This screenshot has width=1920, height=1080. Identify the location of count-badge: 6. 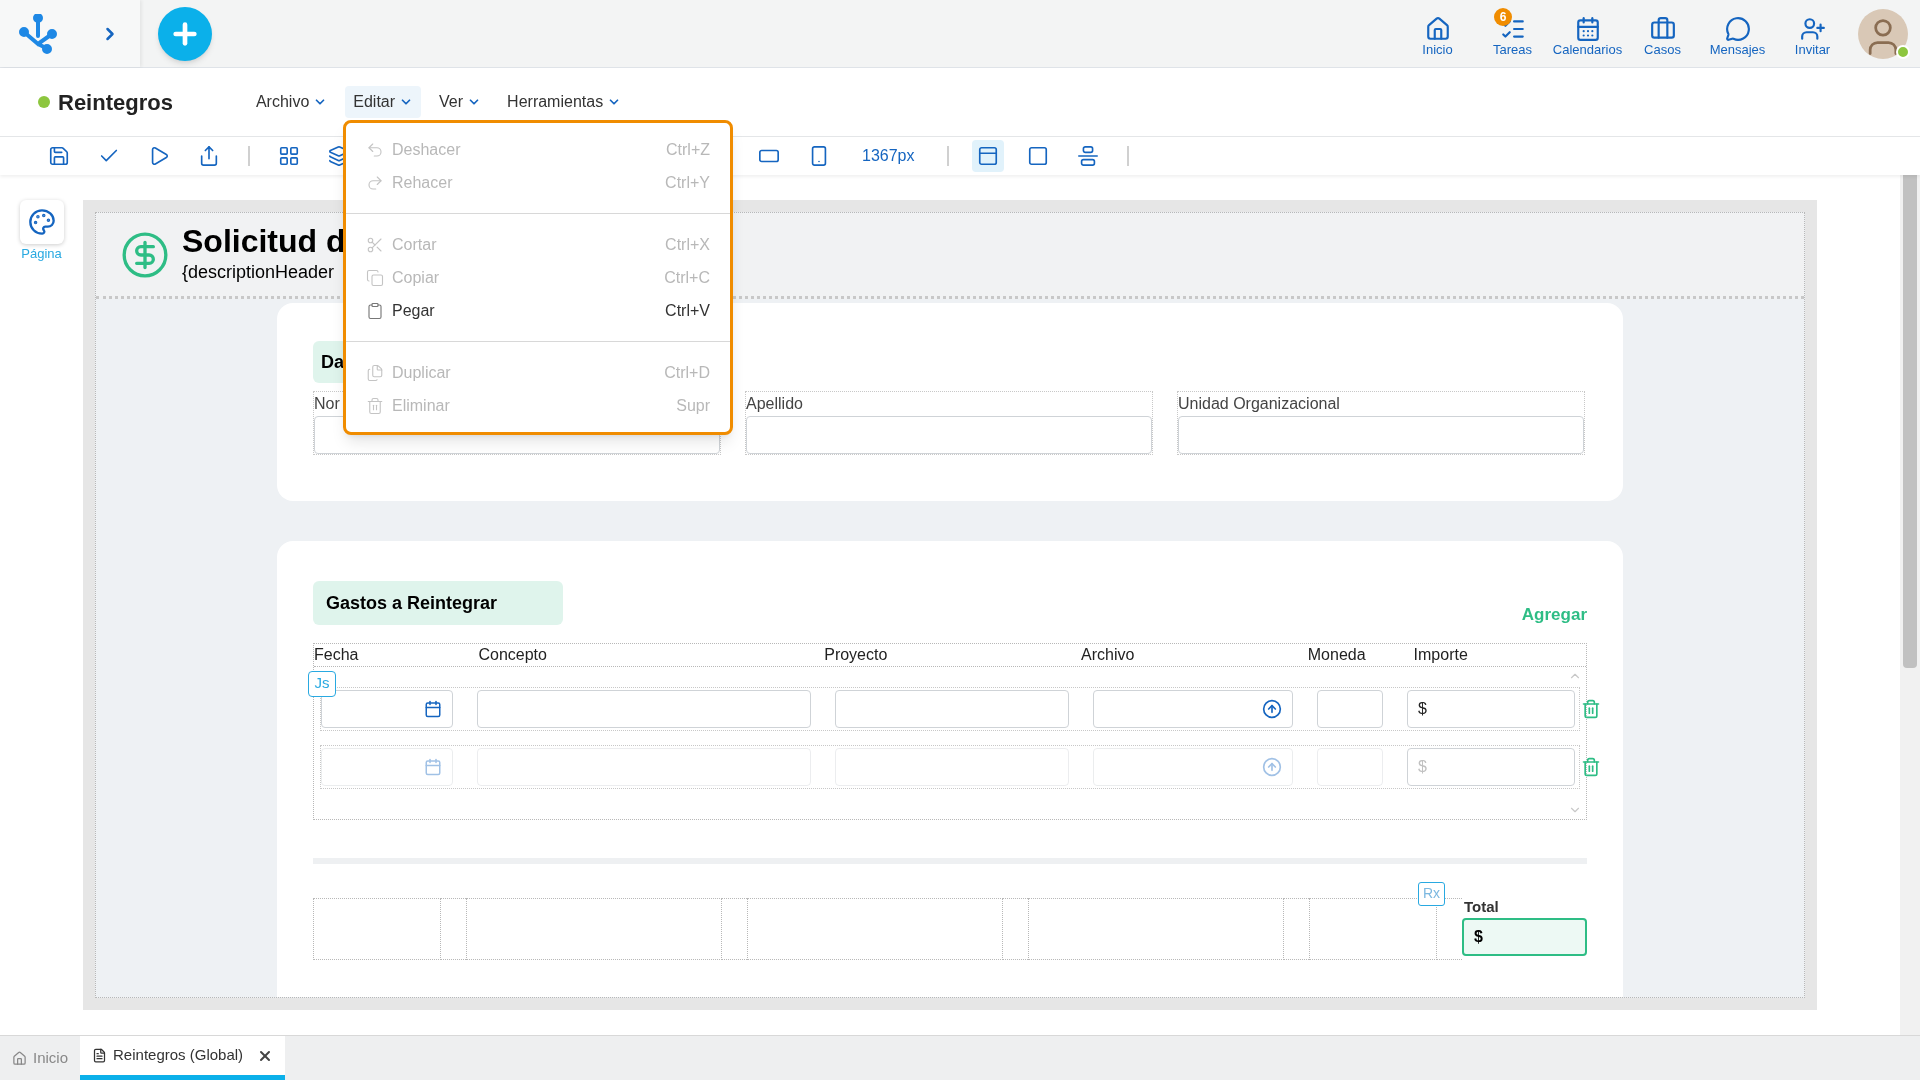
(1503, 17).